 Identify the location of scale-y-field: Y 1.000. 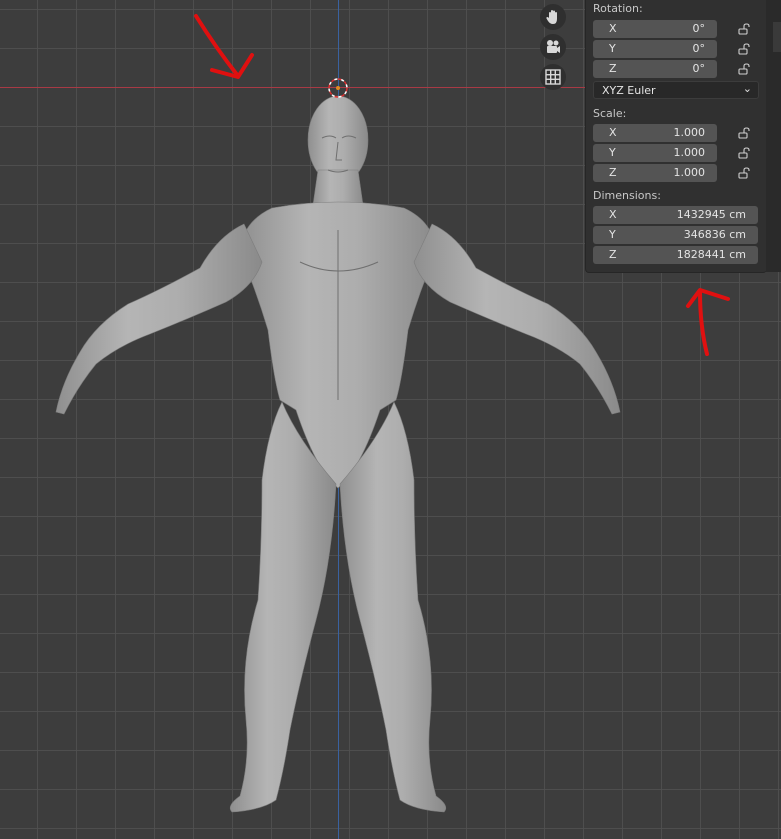
(655, 153).